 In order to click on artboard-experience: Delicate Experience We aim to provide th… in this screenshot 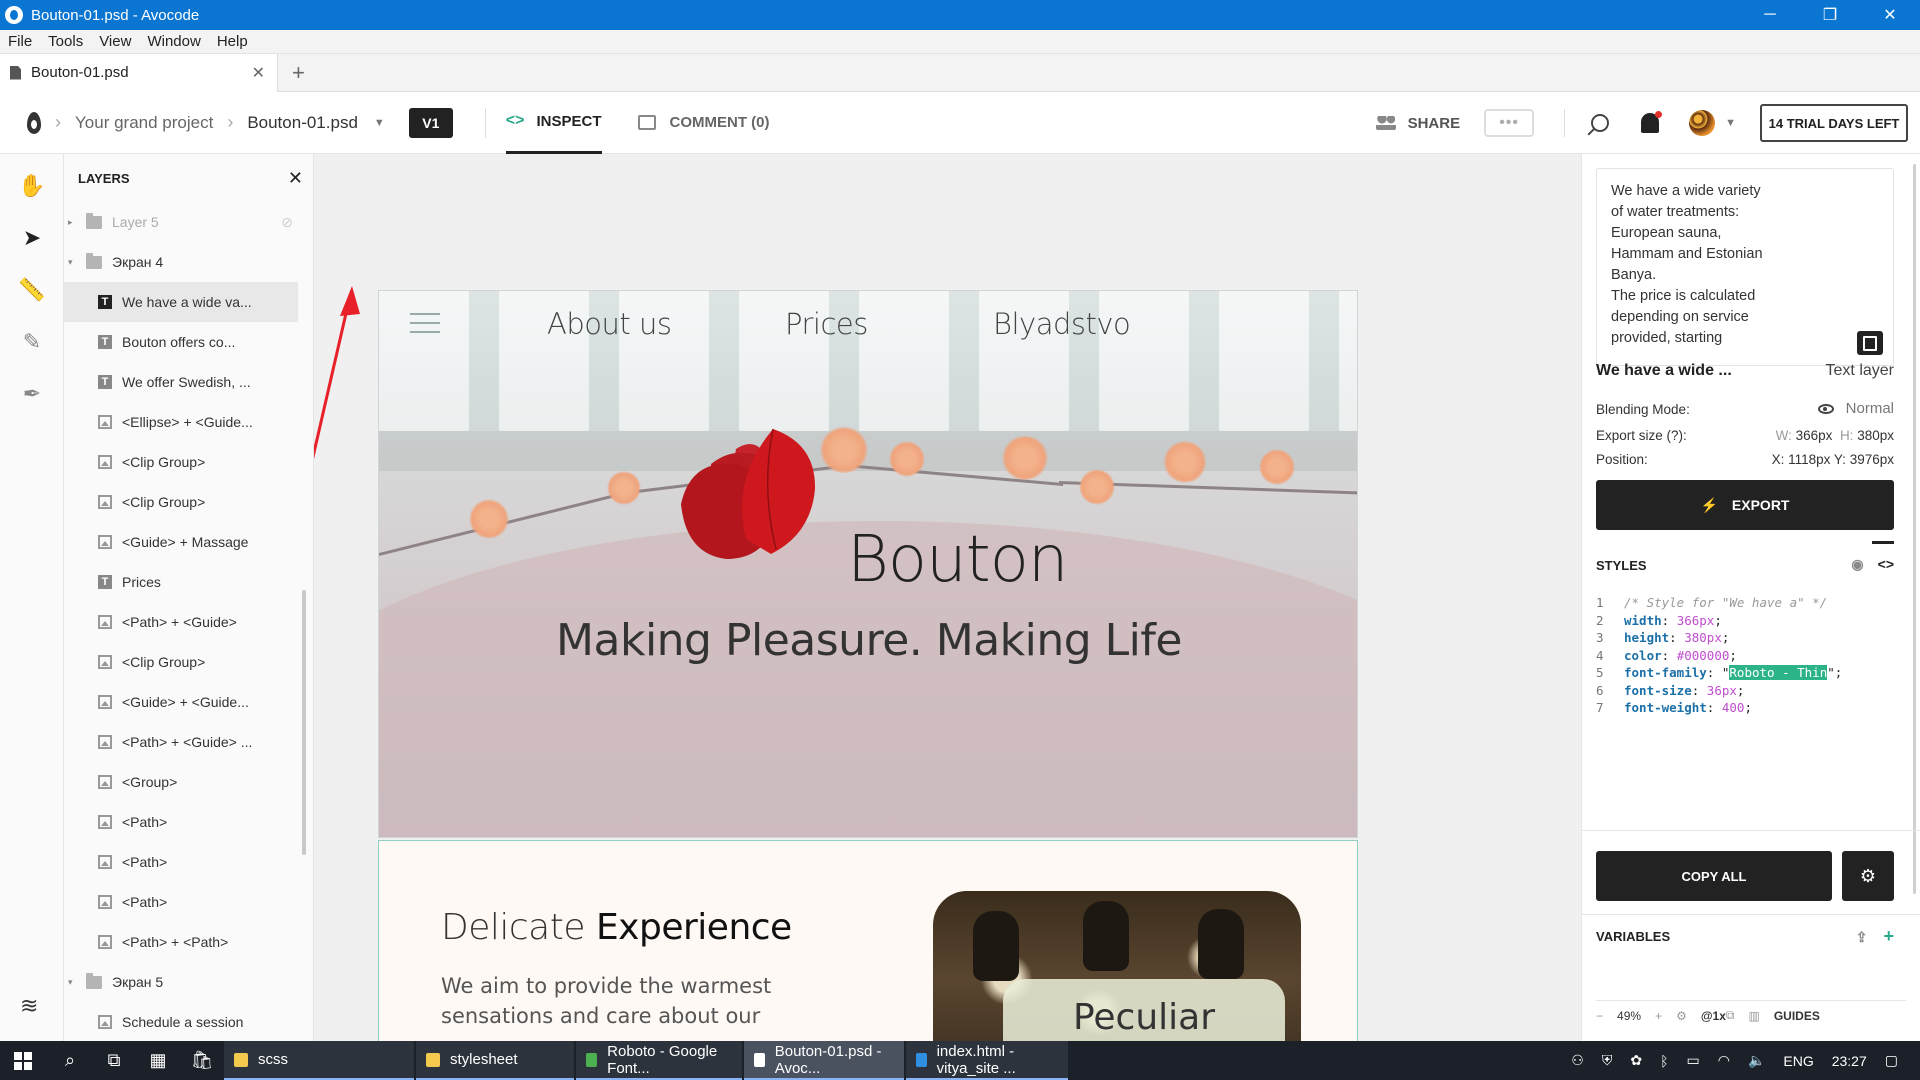, I will do `click(868, 940)`.